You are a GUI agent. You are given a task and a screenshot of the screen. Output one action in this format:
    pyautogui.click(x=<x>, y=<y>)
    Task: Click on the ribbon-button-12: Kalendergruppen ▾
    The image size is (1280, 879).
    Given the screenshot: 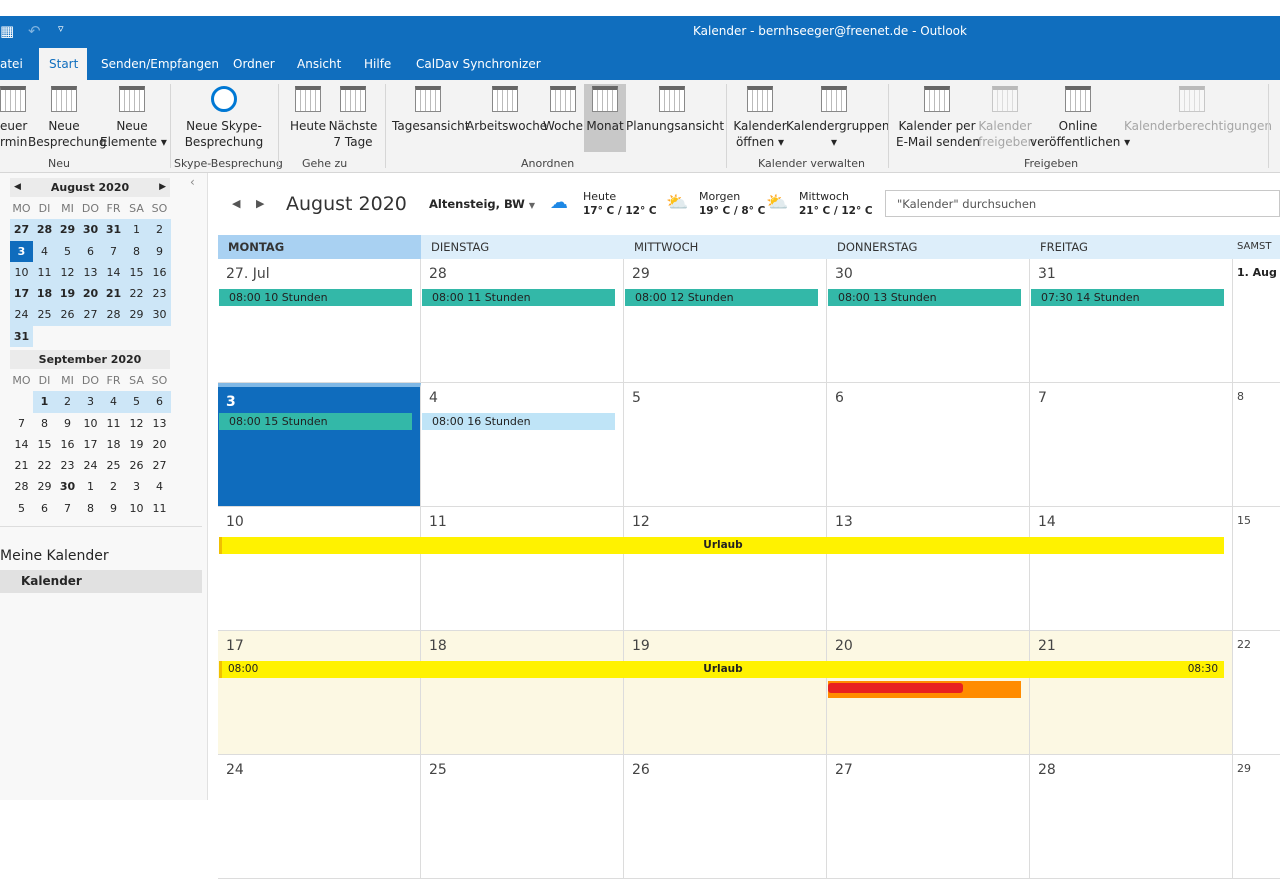 What is the action you would take?
    pyautogui.click(x=837, y=117)
    